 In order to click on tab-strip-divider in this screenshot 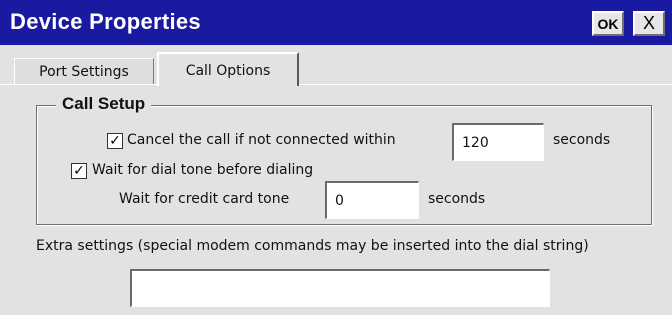, I will do `click(336, 84)`.